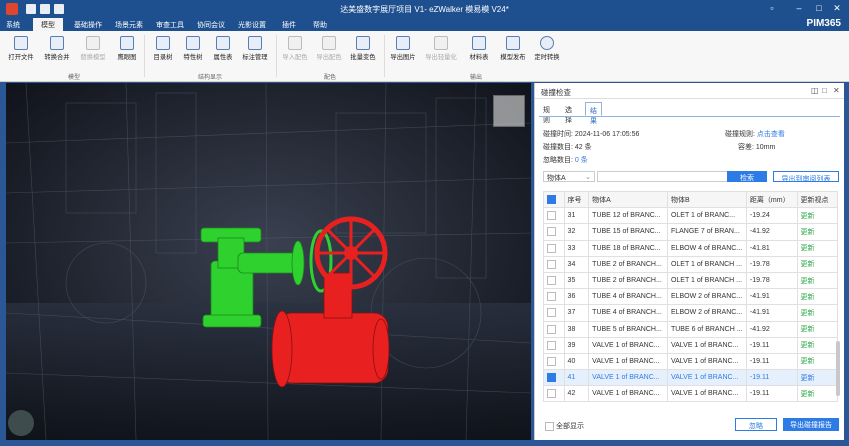 This screenshot has height=446, width=849. Describe the element at coordinates (591, 134) in the screenshot. I see `collision-time: 碰撞时间: 2024-11-06 17:05:56` at that location.